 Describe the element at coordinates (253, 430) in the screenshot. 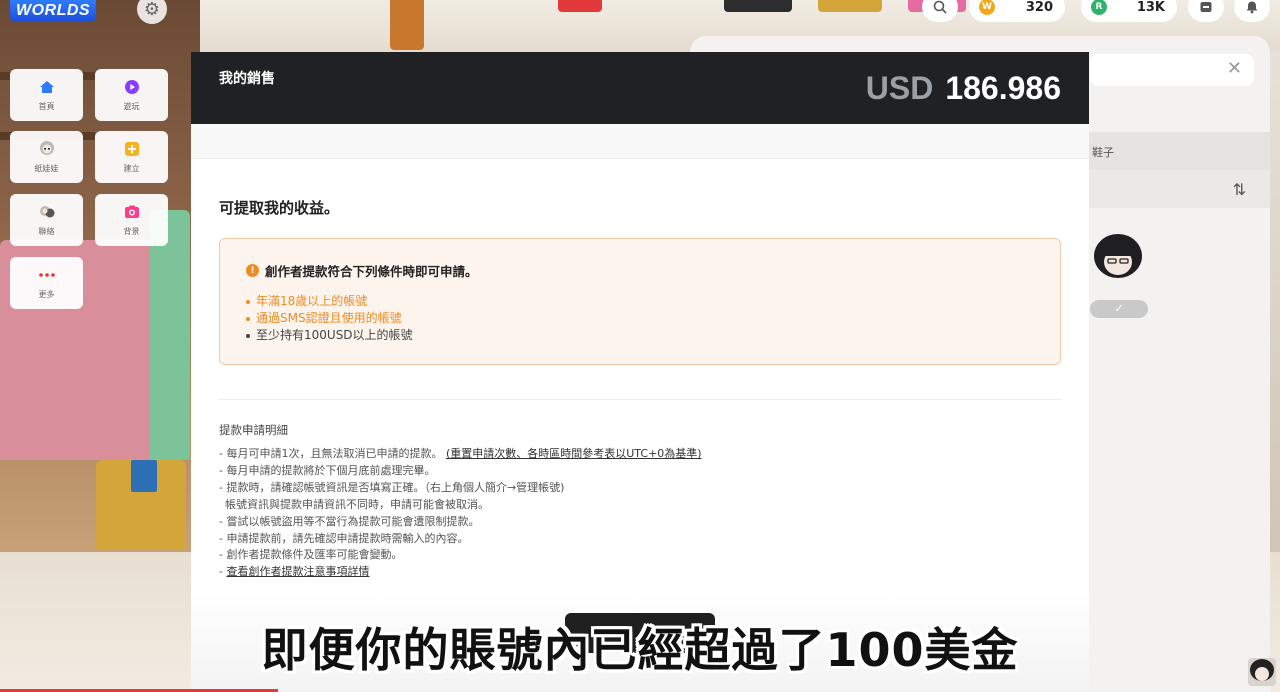

I see `details-title: 提款申請明細` at that location.